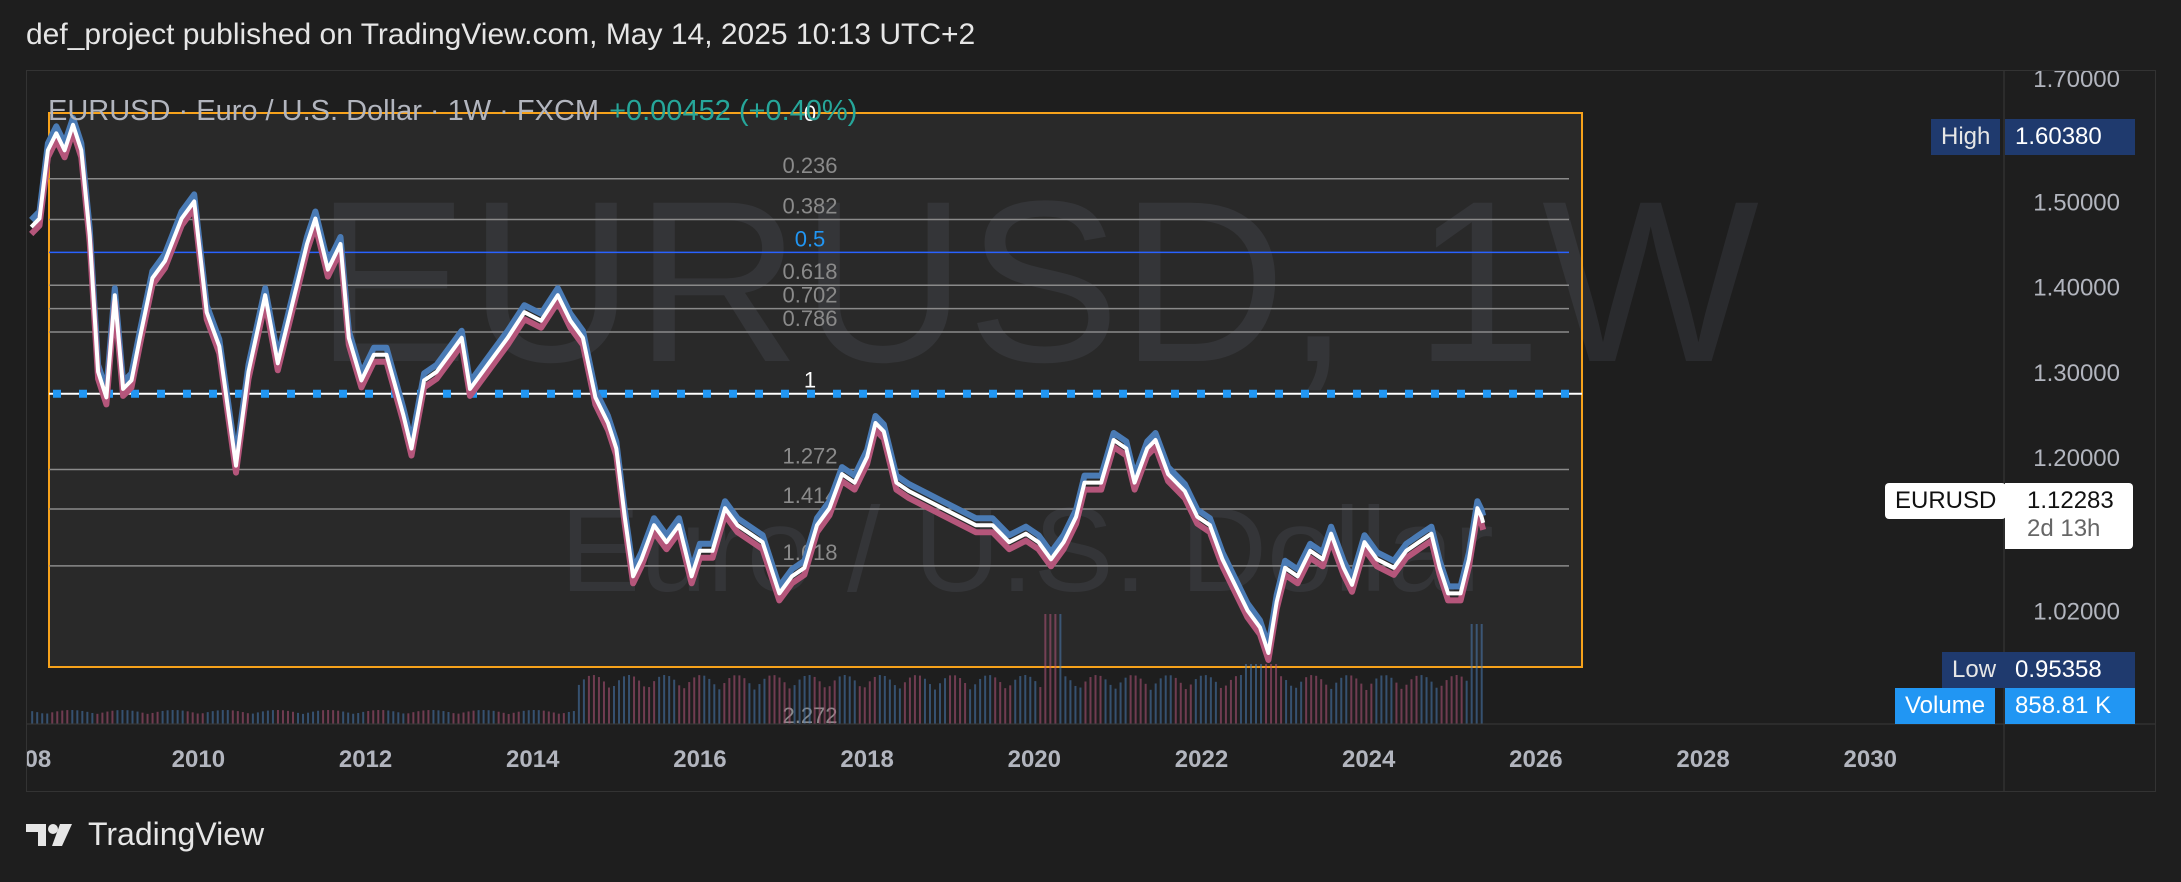 The height and width of the screenshot is (882, 2181). Describe the element at coordinates (2076, 82) in the screenshot. I see `price-axis-tick-label: 1.70000` at that location.